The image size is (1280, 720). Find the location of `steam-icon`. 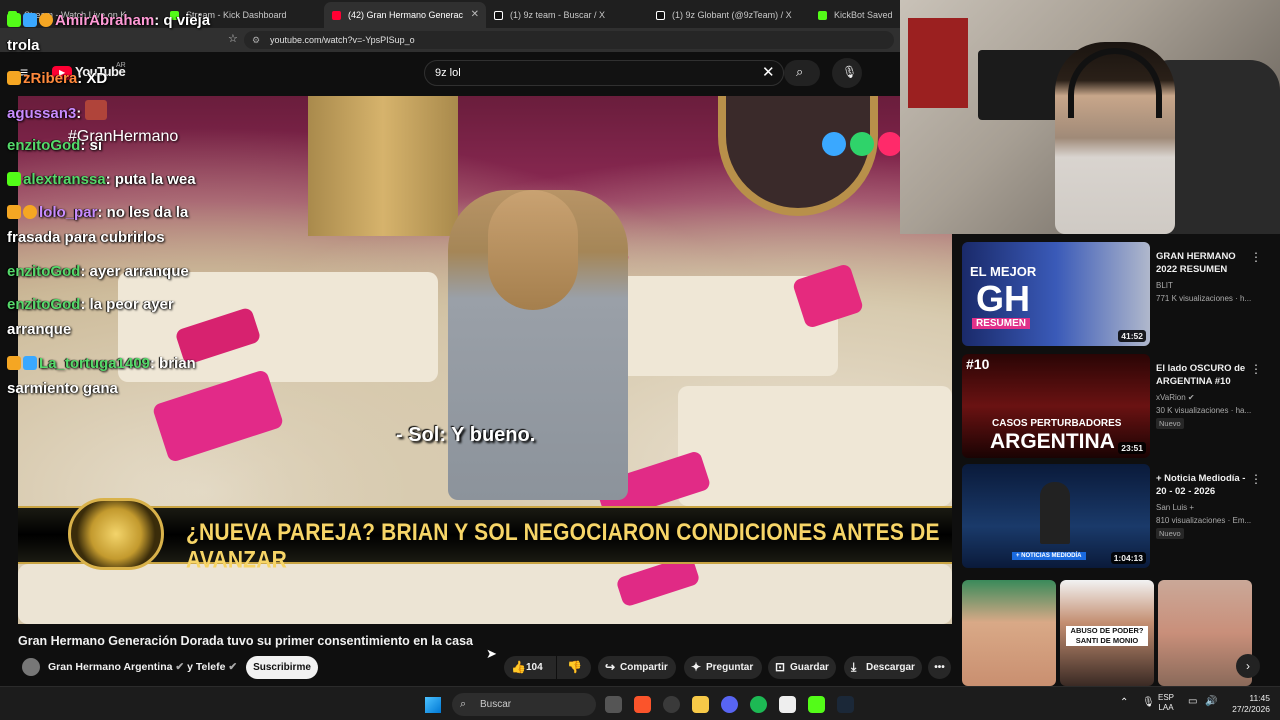

steam-icon is located at coordinates (845, 704).